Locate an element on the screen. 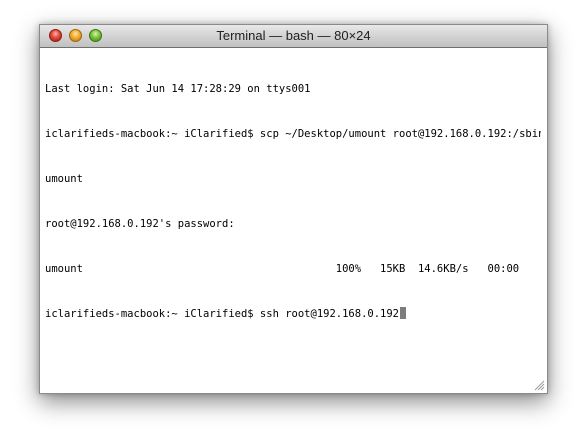  text-cursor is located at coordinates (403, 313).